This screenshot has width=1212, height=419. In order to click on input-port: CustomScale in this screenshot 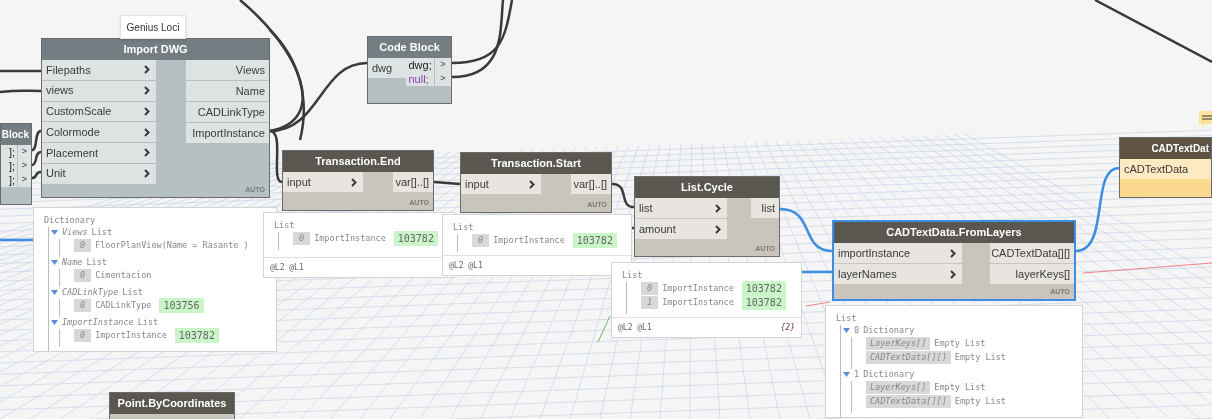, I will do `click(99, 111)`.